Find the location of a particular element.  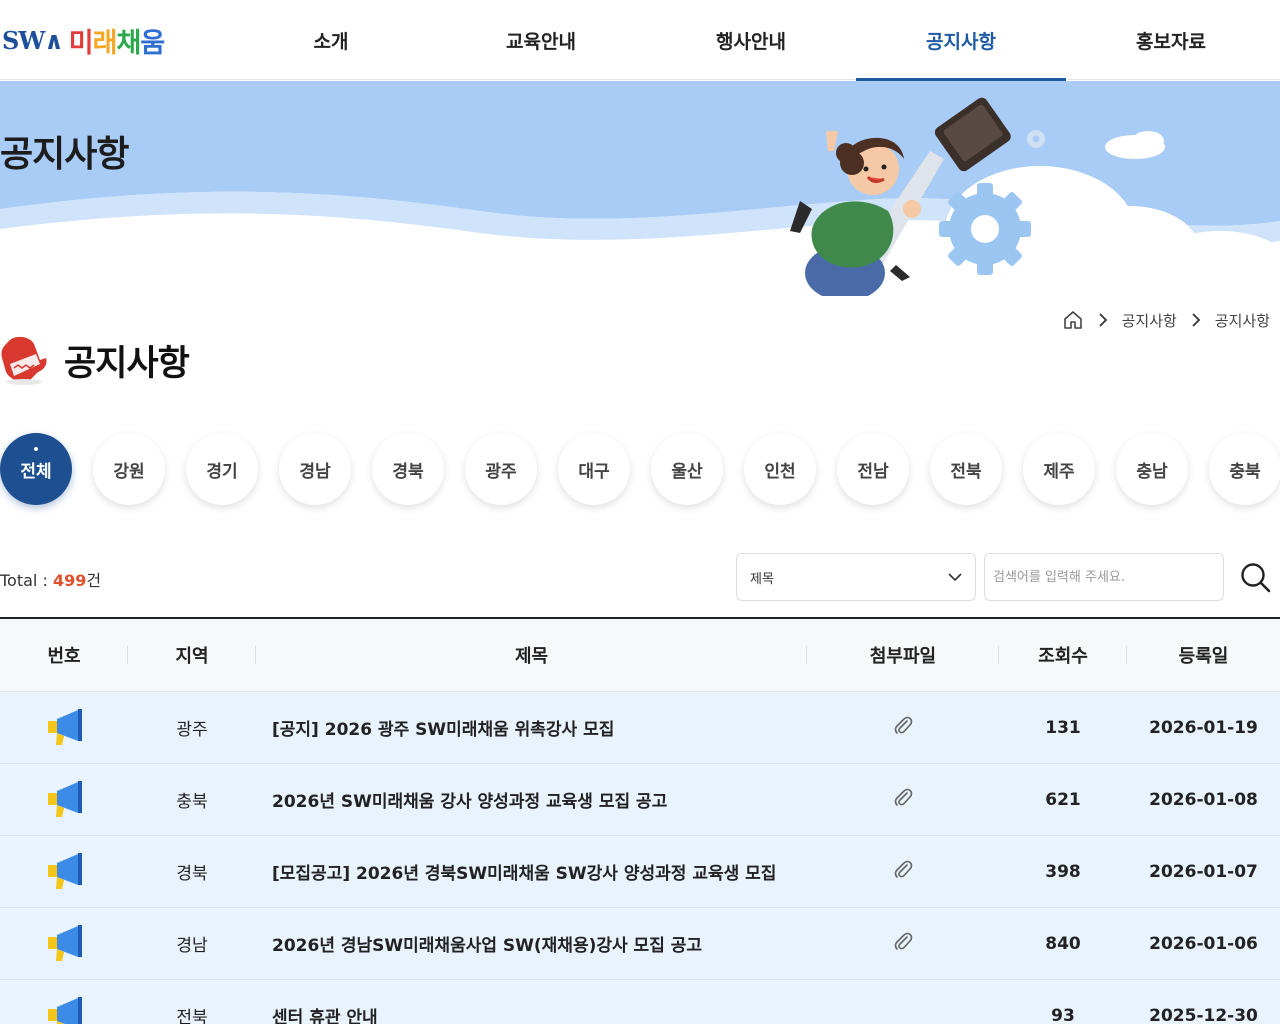

nav-events: 행사안내 is located at coordinates (751, 40).